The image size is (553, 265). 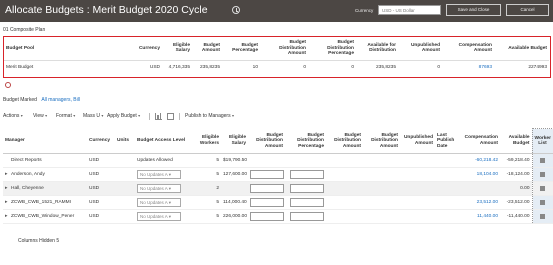 I want to click on grid-col-header: Compensation Amount, so click(x=480, y=141).